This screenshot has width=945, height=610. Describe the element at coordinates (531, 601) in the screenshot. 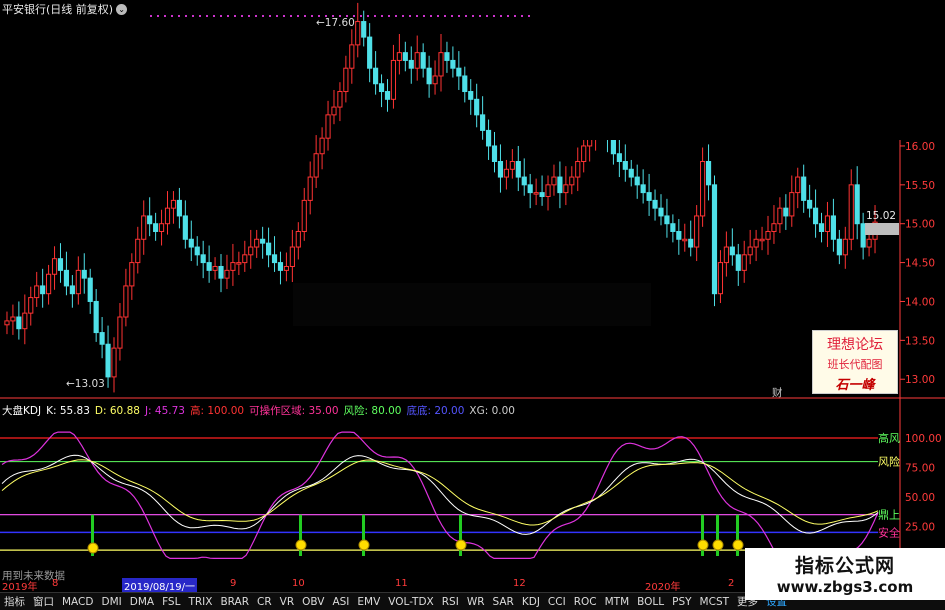

I see `tab-kdj: KDJ` at that location.